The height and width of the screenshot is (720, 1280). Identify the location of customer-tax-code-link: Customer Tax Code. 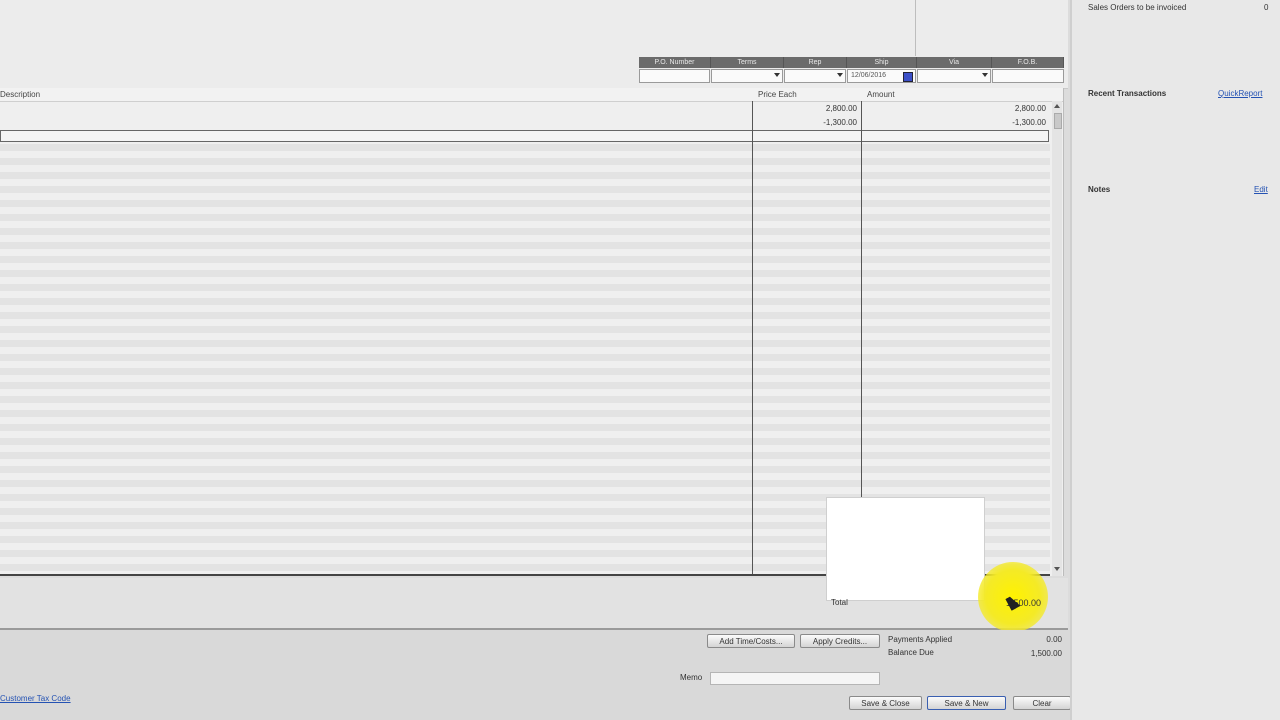
(35, 698).